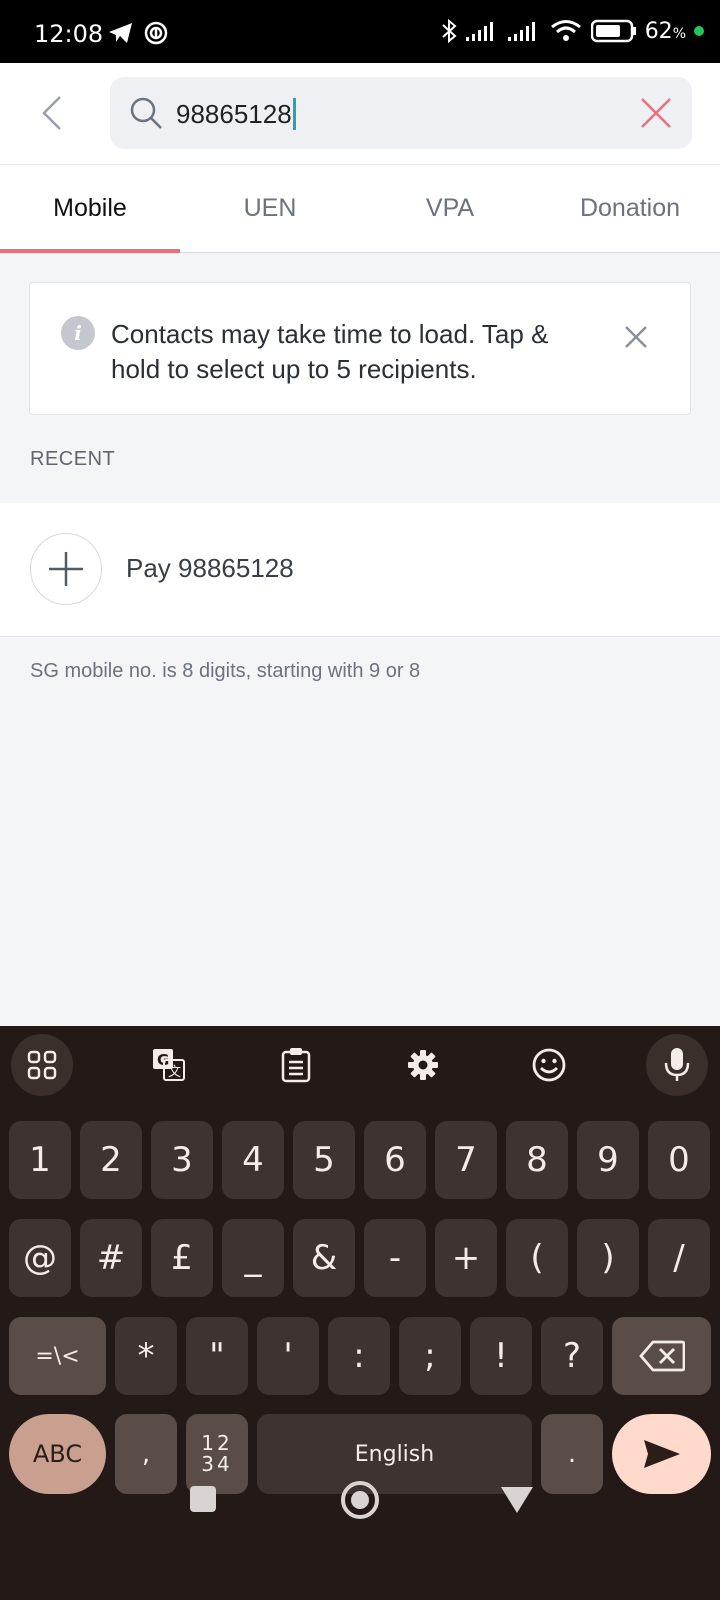  I want to click on bluetooth-icon, so click(449, 31).